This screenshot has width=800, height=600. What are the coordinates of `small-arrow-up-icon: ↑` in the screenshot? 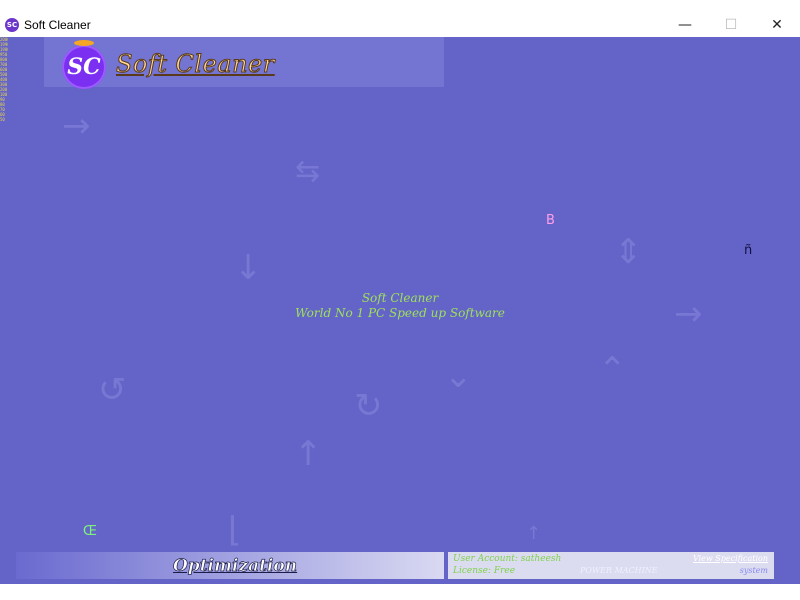 It's located at (534, 533).